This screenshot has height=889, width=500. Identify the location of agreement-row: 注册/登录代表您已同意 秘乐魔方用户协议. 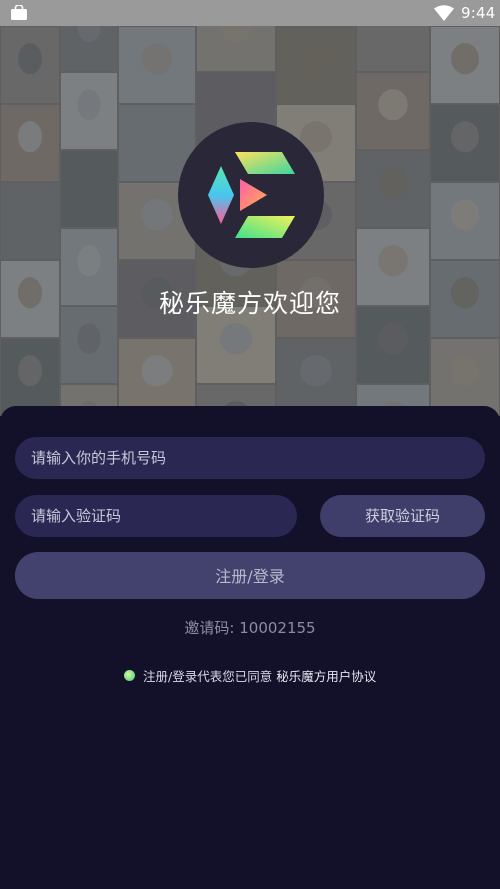
(250, 675).